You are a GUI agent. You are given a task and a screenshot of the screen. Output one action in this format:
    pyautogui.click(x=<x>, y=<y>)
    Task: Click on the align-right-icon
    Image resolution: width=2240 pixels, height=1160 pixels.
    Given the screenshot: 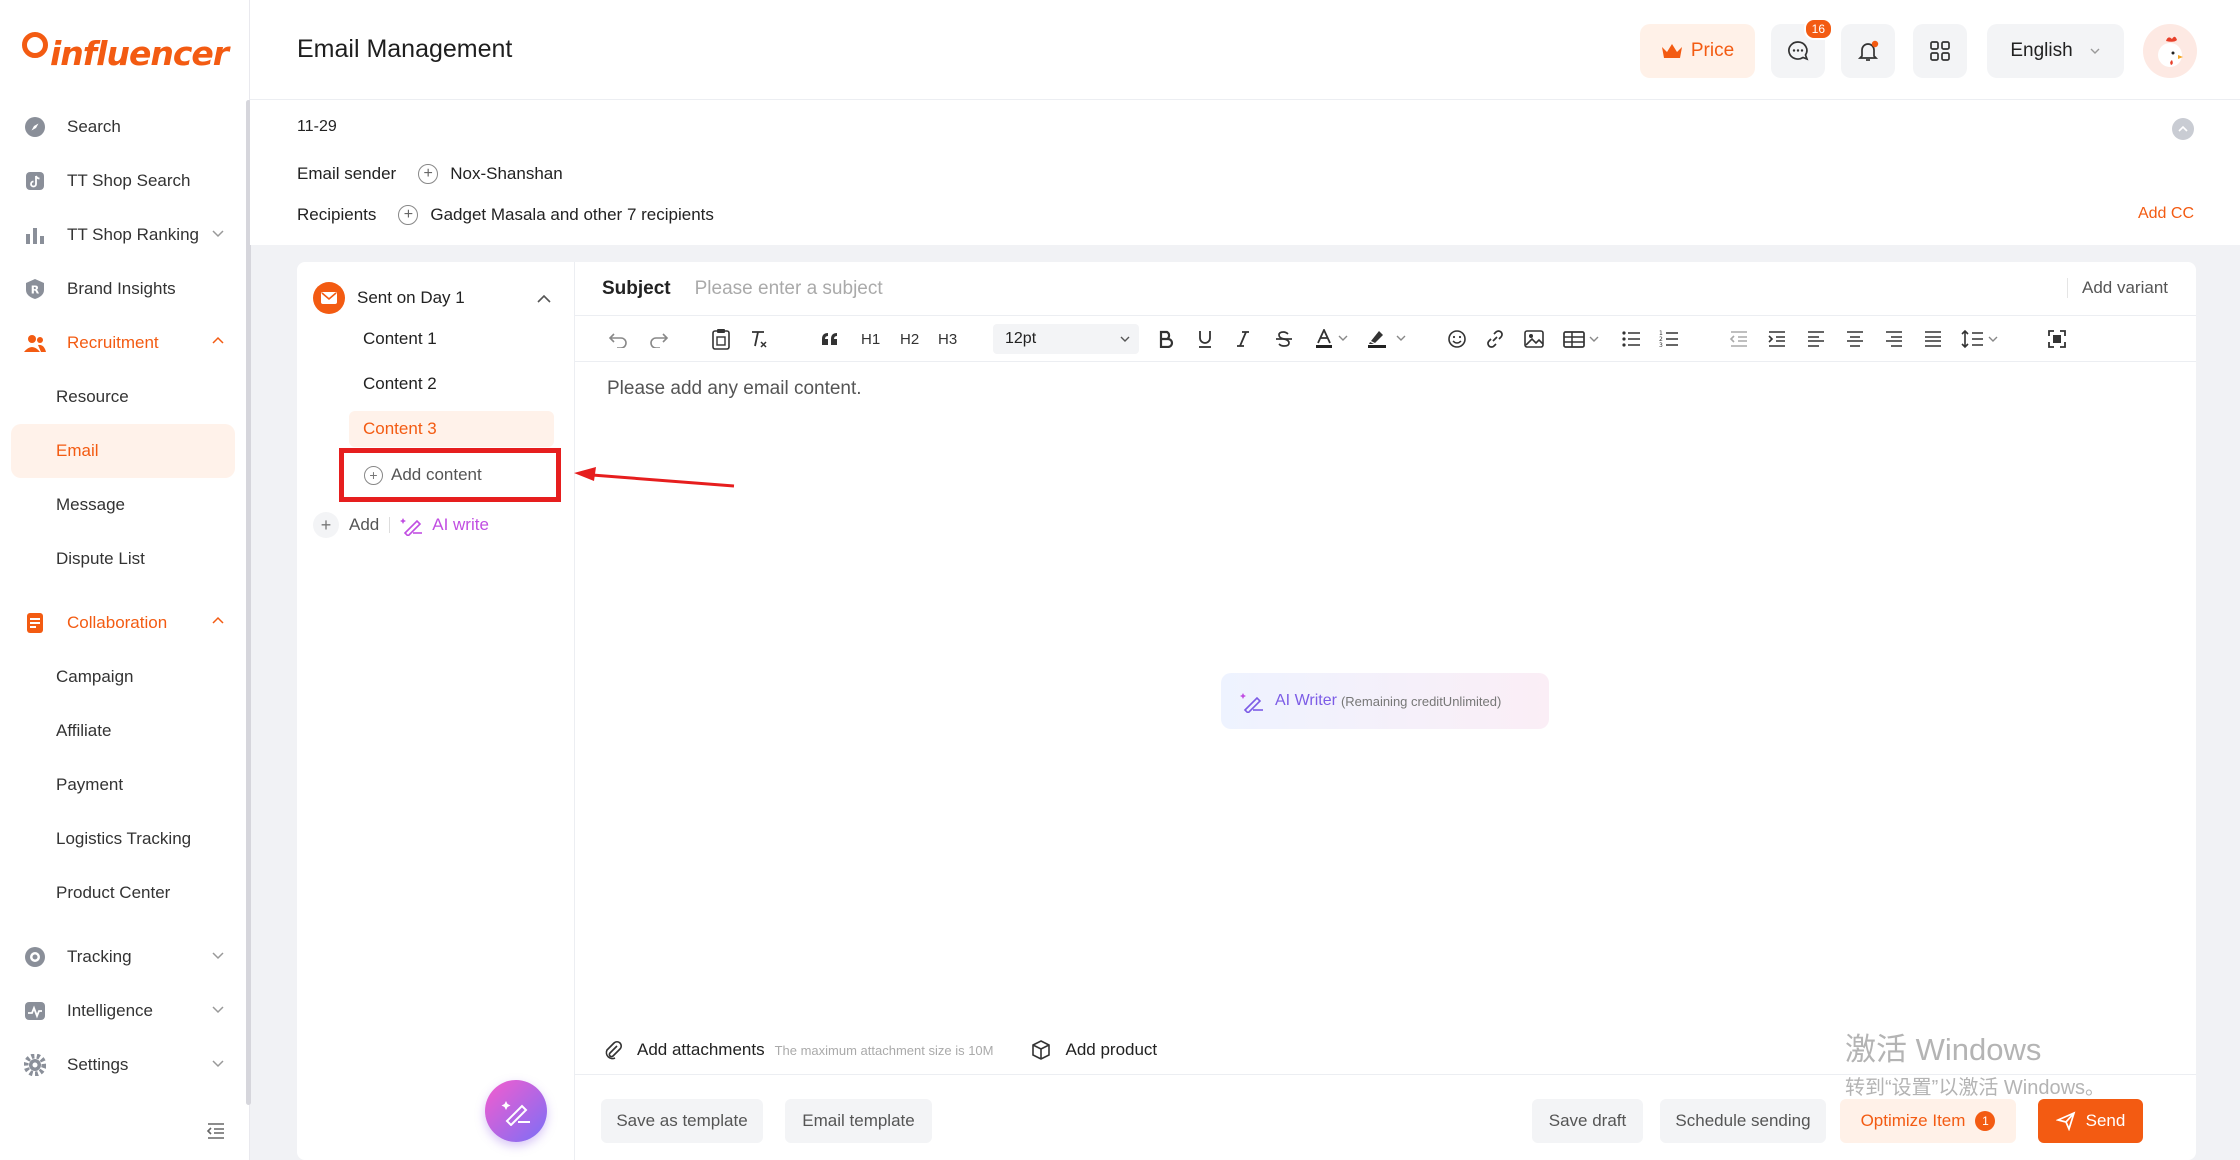 What is the action you would take?
    pyautogui.click(x=1894, y=339)
    